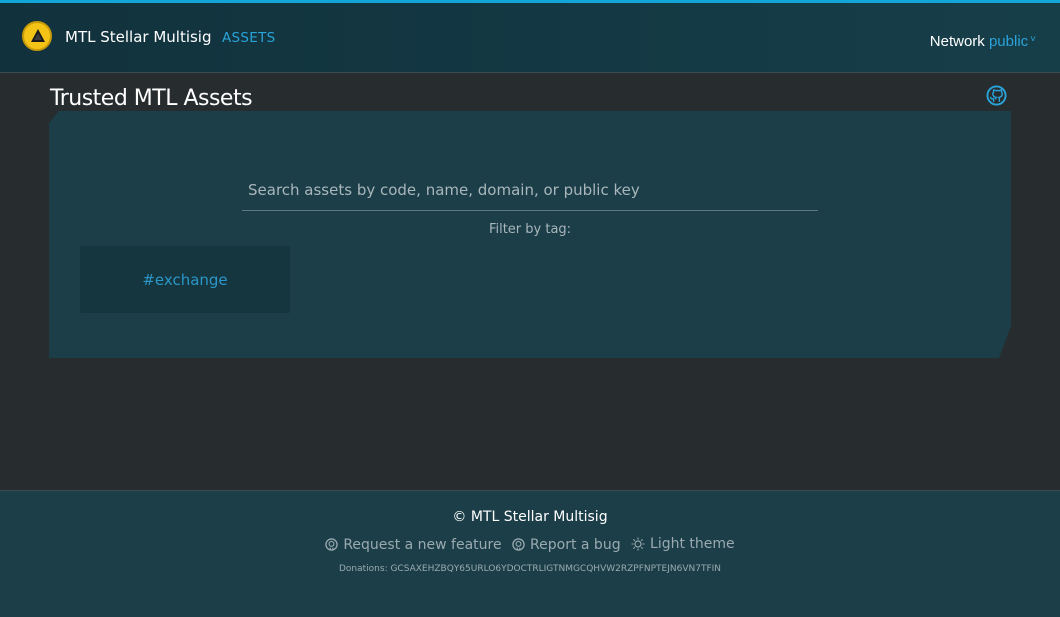 This screenshot has height=617, width=1060. I want to click on network-selector: Network public ˅, so click(983, 41).